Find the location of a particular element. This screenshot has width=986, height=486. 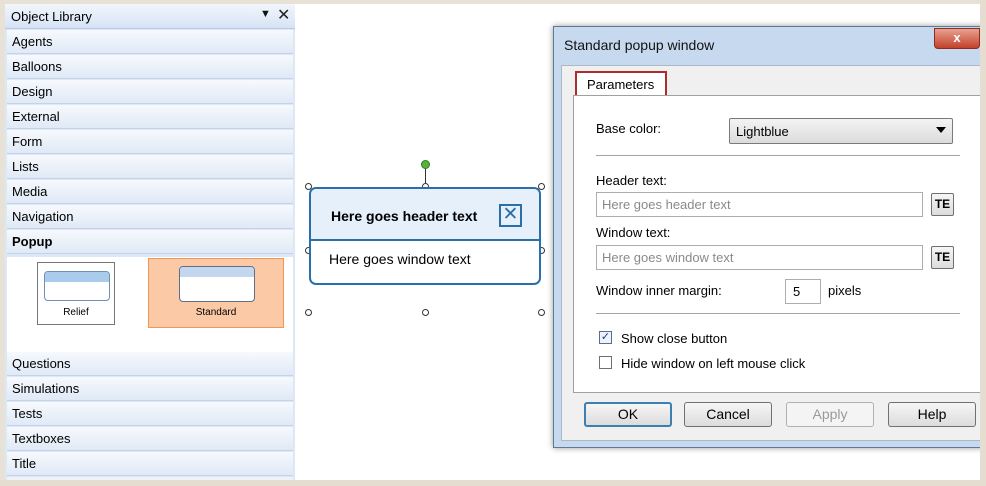

category-balloons: Balloons is located at coordinates (150, 67).